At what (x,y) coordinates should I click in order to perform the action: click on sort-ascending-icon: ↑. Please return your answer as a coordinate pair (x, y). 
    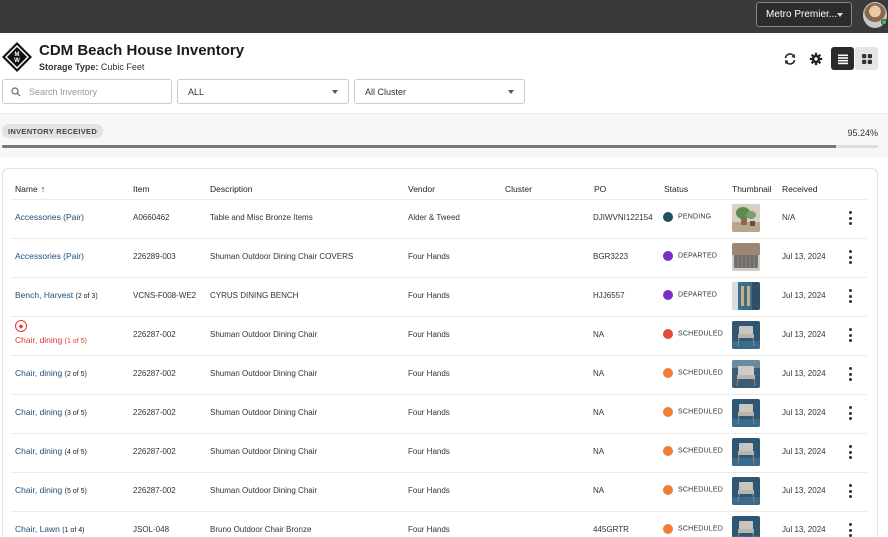
    Looking at the image, I should click on (43, 189).